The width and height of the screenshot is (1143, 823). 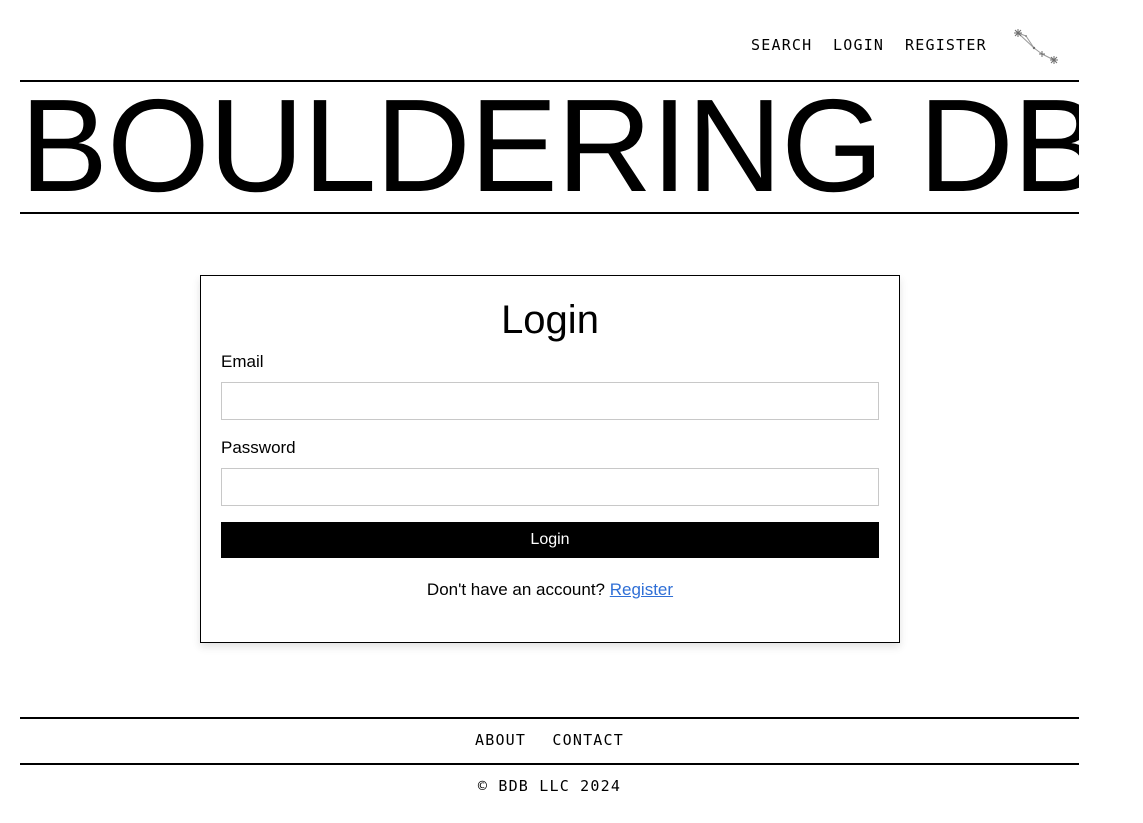 What do you see at coordinates (549, 718) in the screenshot?
I see `footer-top-rule` at bounding box center [549, 718].